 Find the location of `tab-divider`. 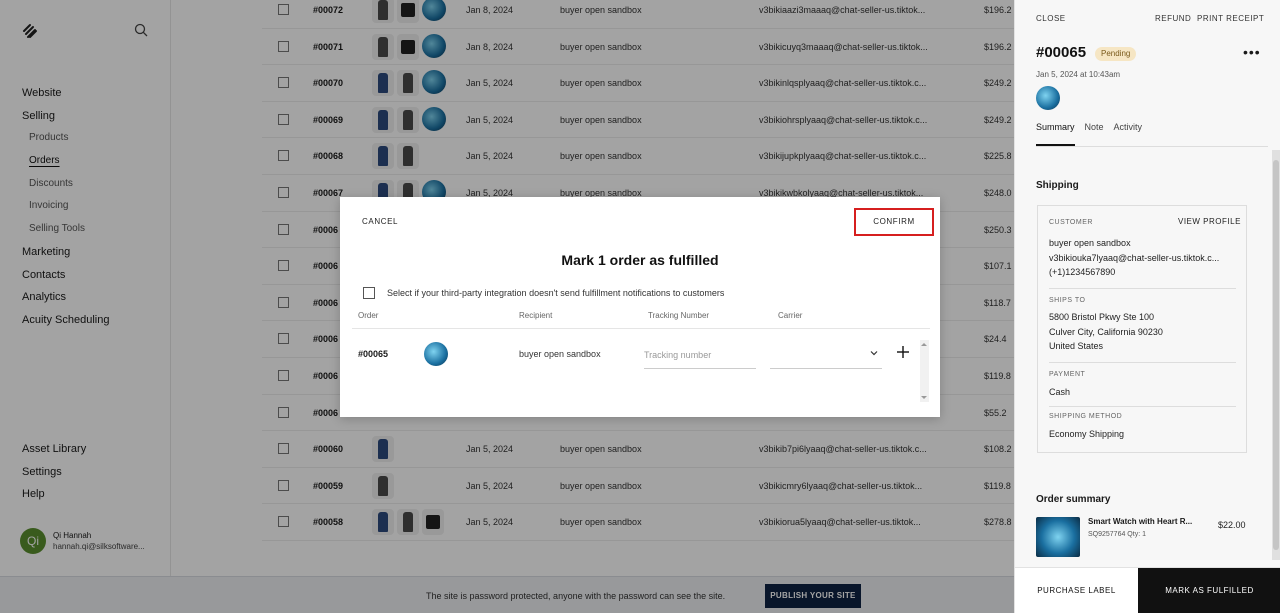

tab-divider is located at coordinates (1152, 146).